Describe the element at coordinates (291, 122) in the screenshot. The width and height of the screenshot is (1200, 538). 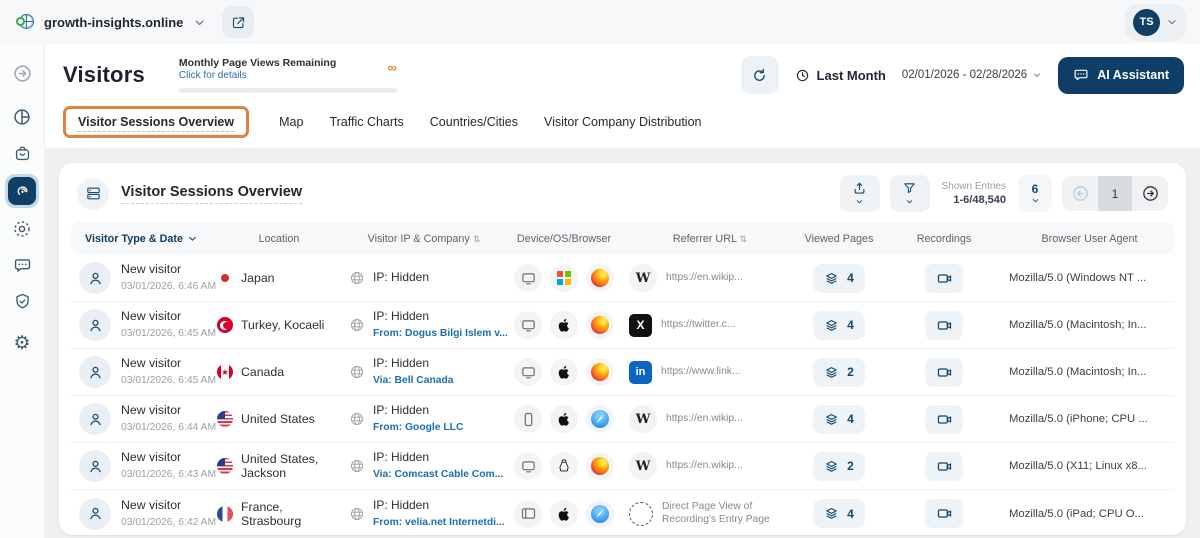
I see `tab-map: Map` at that location.